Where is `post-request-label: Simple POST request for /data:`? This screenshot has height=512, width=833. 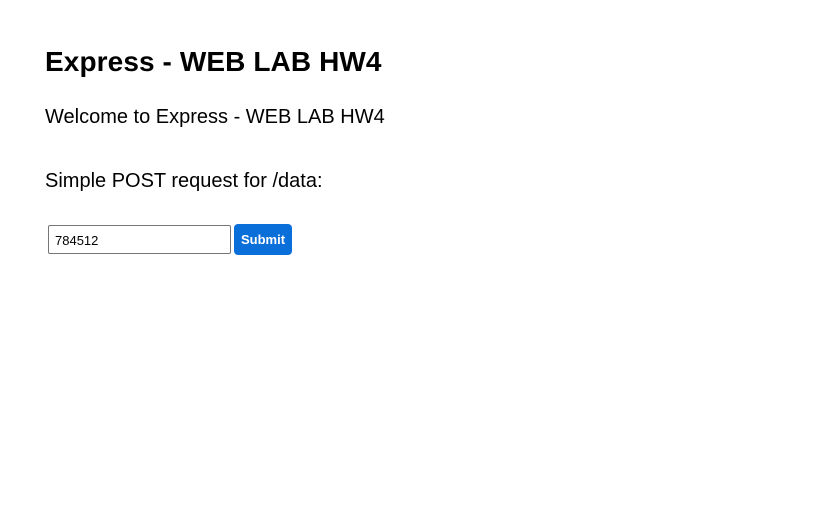 post-request-label: Simple POST request for /data: is located at coordinates (184, 181).